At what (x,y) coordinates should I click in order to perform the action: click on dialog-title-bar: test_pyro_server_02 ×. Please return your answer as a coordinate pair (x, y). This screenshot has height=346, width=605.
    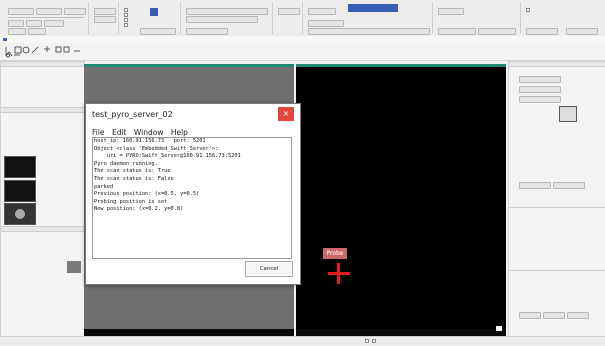
    Looking at the image, I should click on (193, 115).